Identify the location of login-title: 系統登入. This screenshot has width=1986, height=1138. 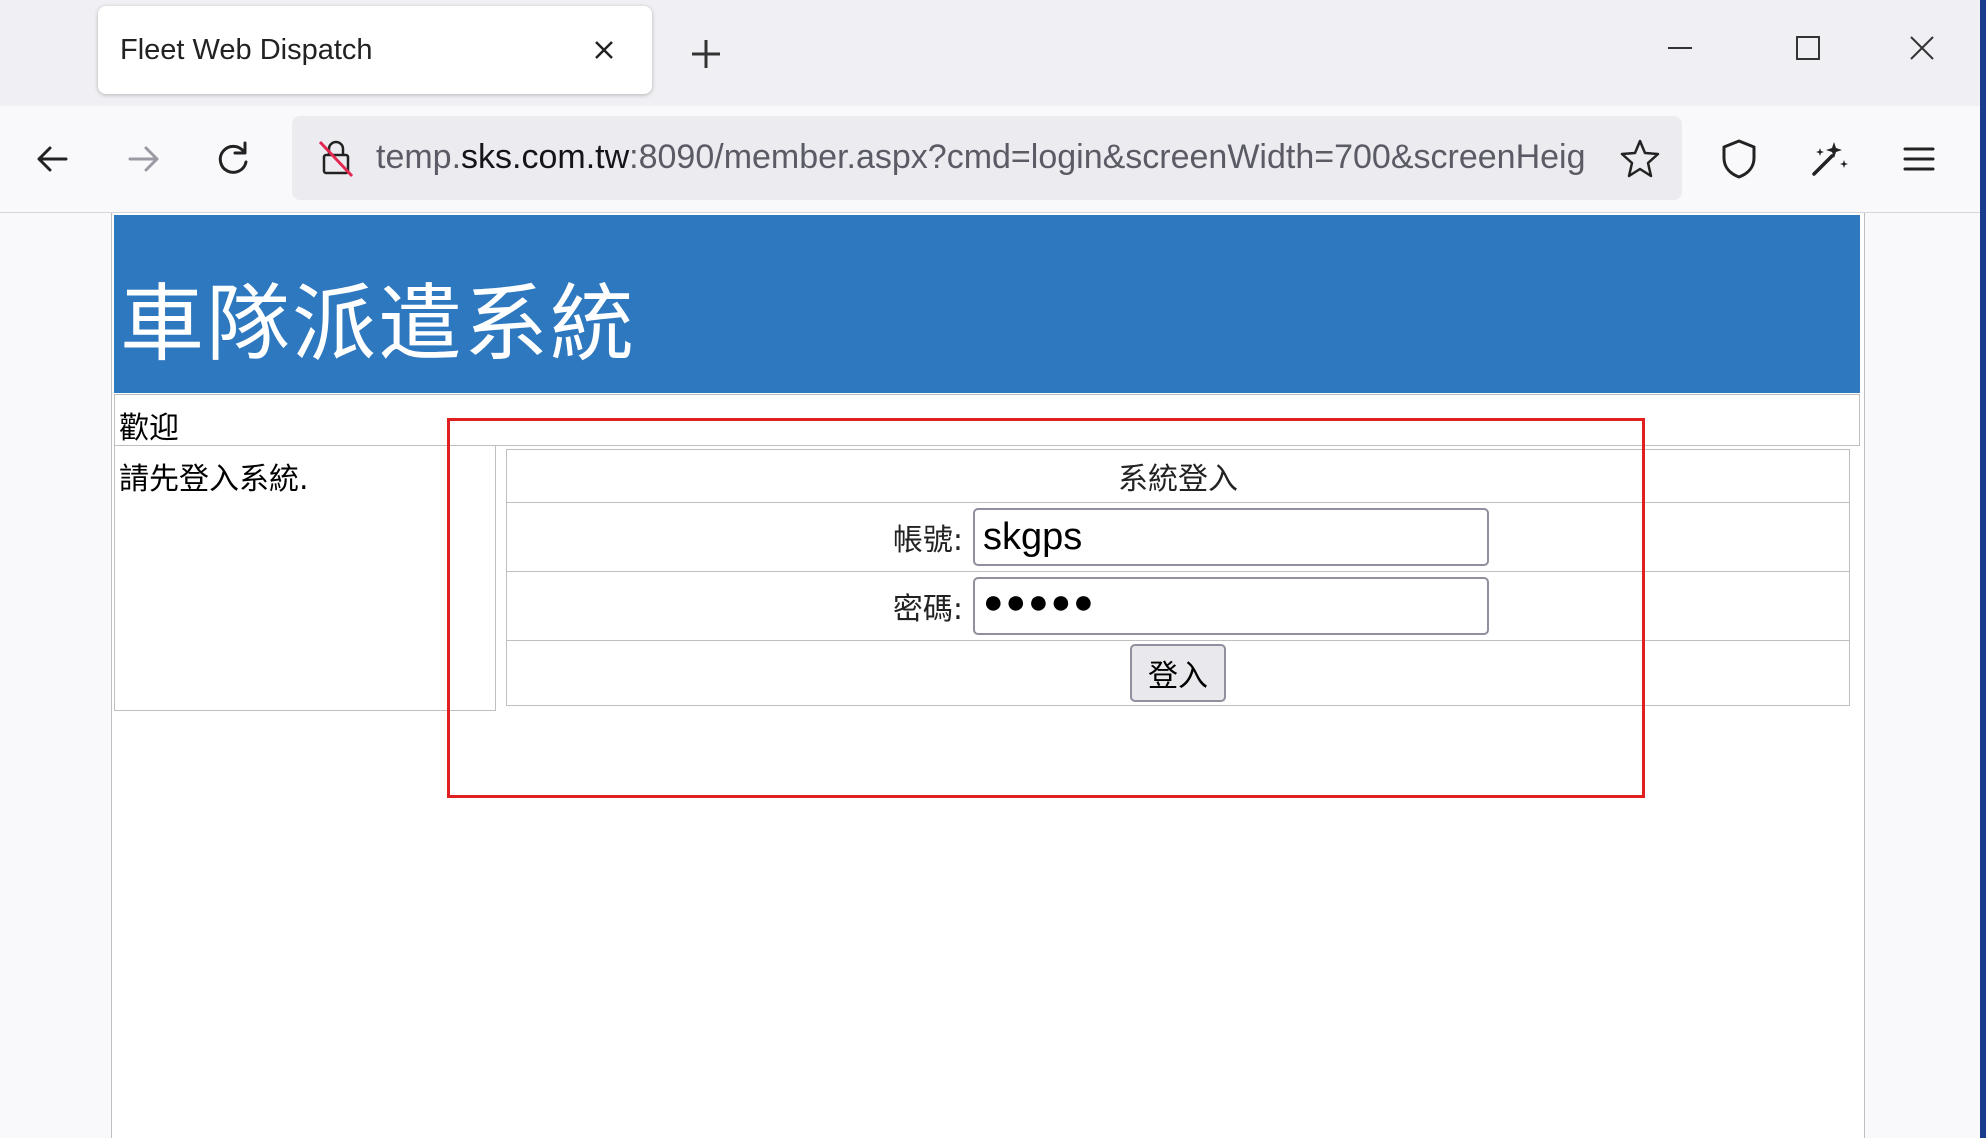
(1178, 476).